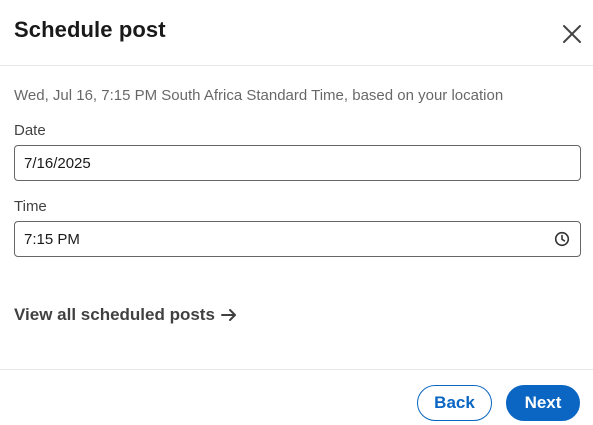 The width and height of the screenshot is (593, 425). Describe the element at coordinates (296, 397) in the screenshot. I see `dialog-footer: Back Next` at that location.